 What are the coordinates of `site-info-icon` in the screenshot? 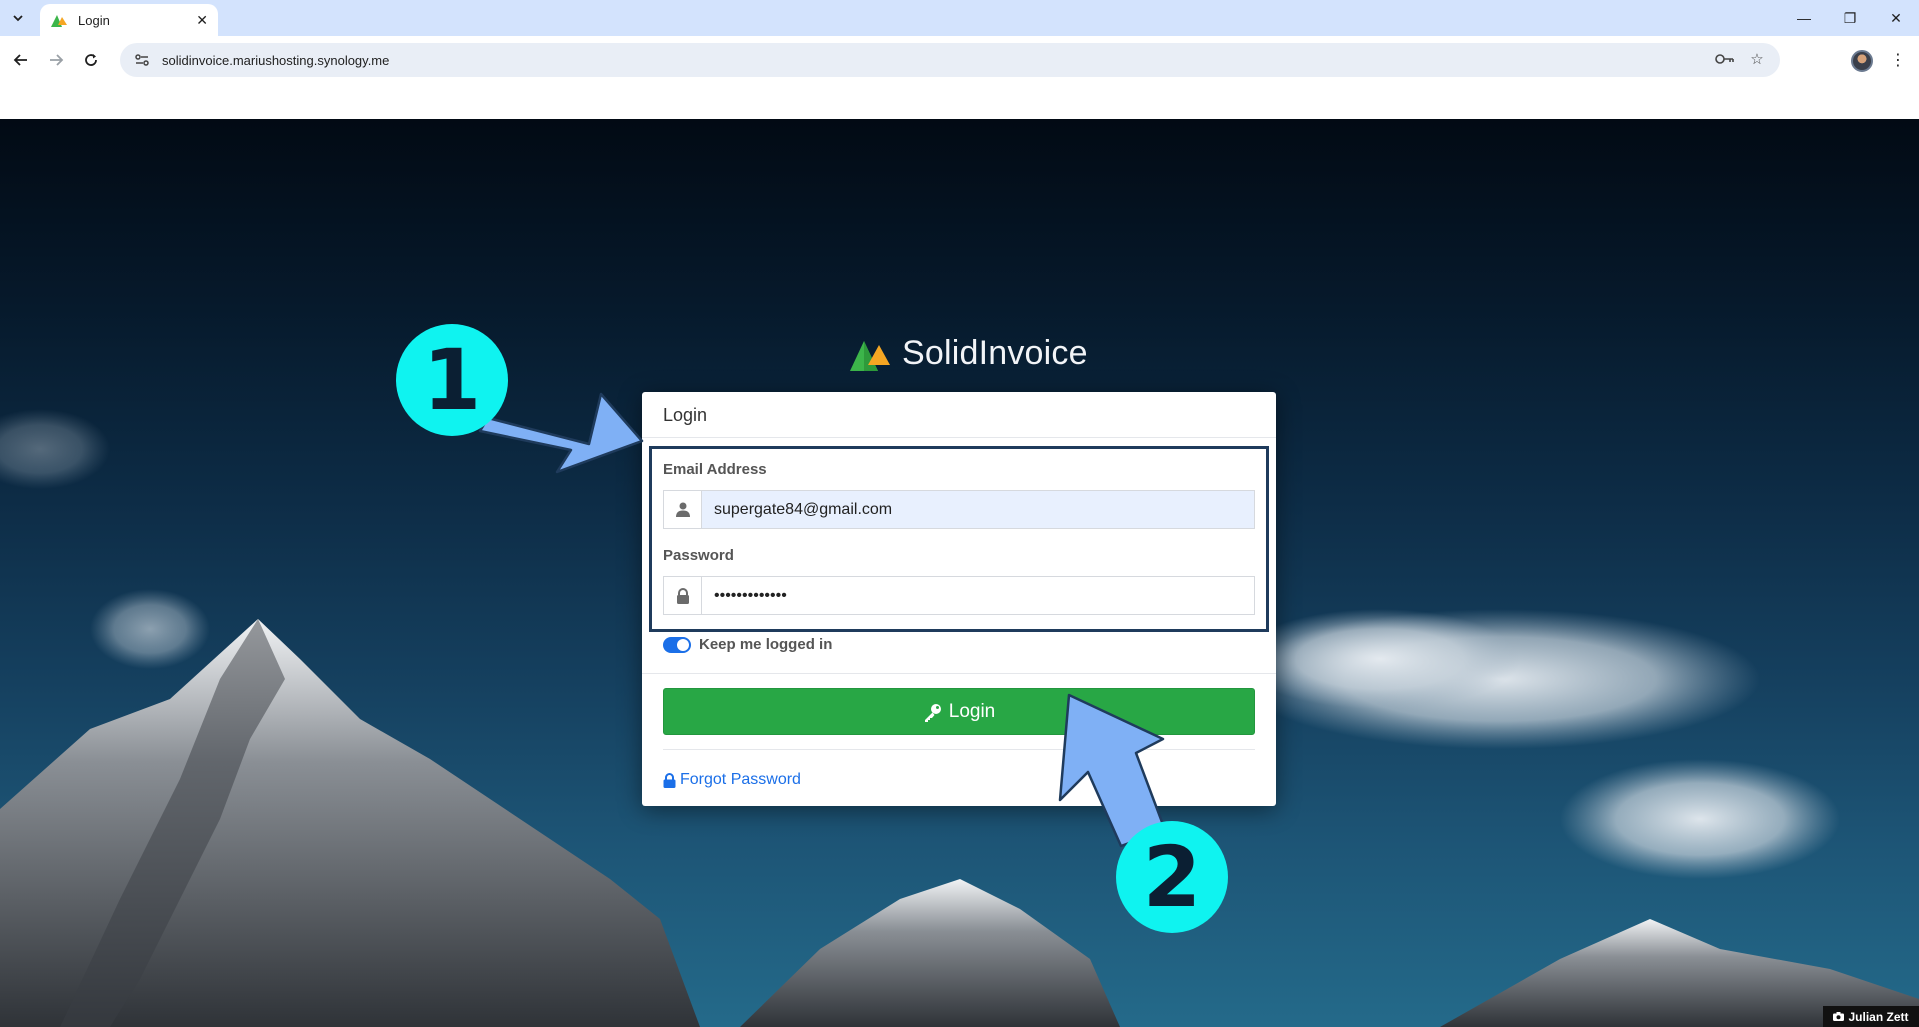 It's located at (142, 60).